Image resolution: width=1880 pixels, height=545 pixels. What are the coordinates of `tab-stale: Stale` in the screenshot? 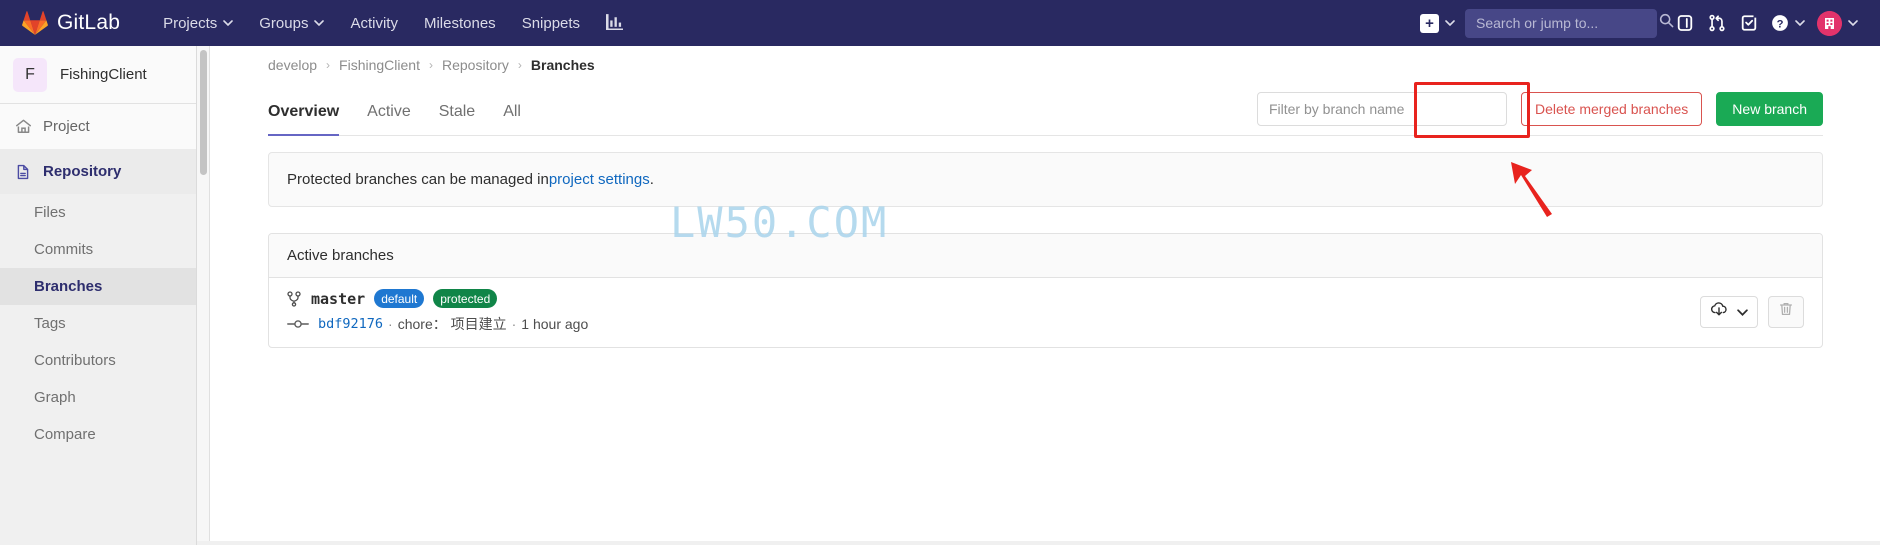 It's located at (463, 119).